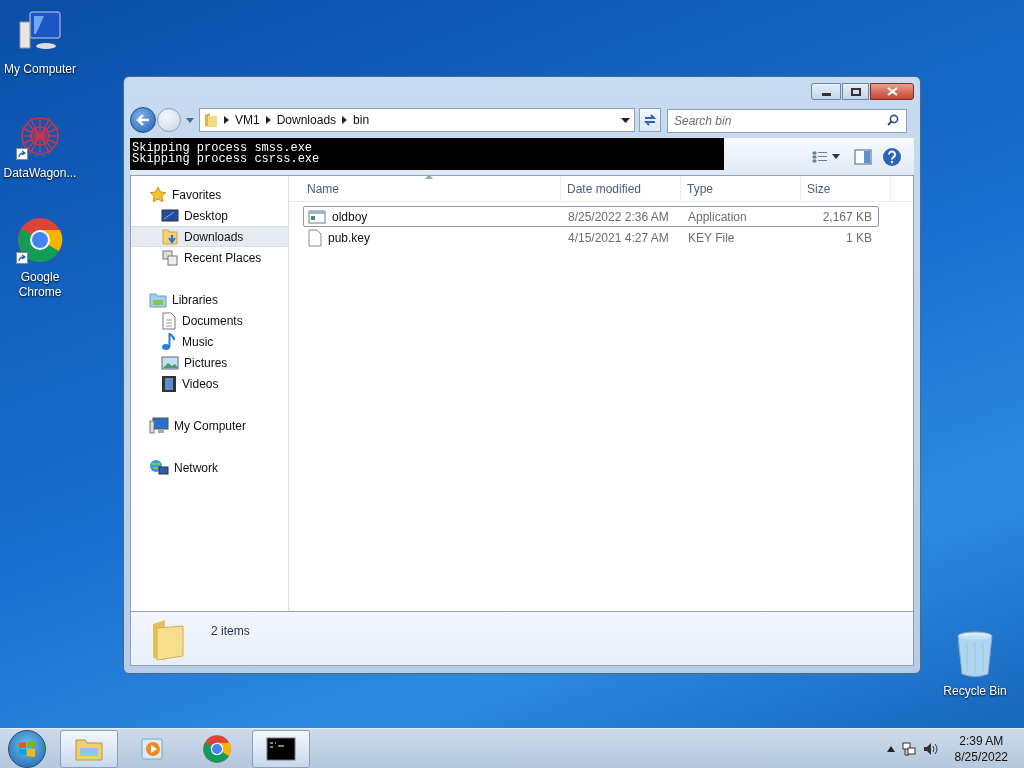  I want to click on desktop-chrome-logo-icon, so click(40, 240).